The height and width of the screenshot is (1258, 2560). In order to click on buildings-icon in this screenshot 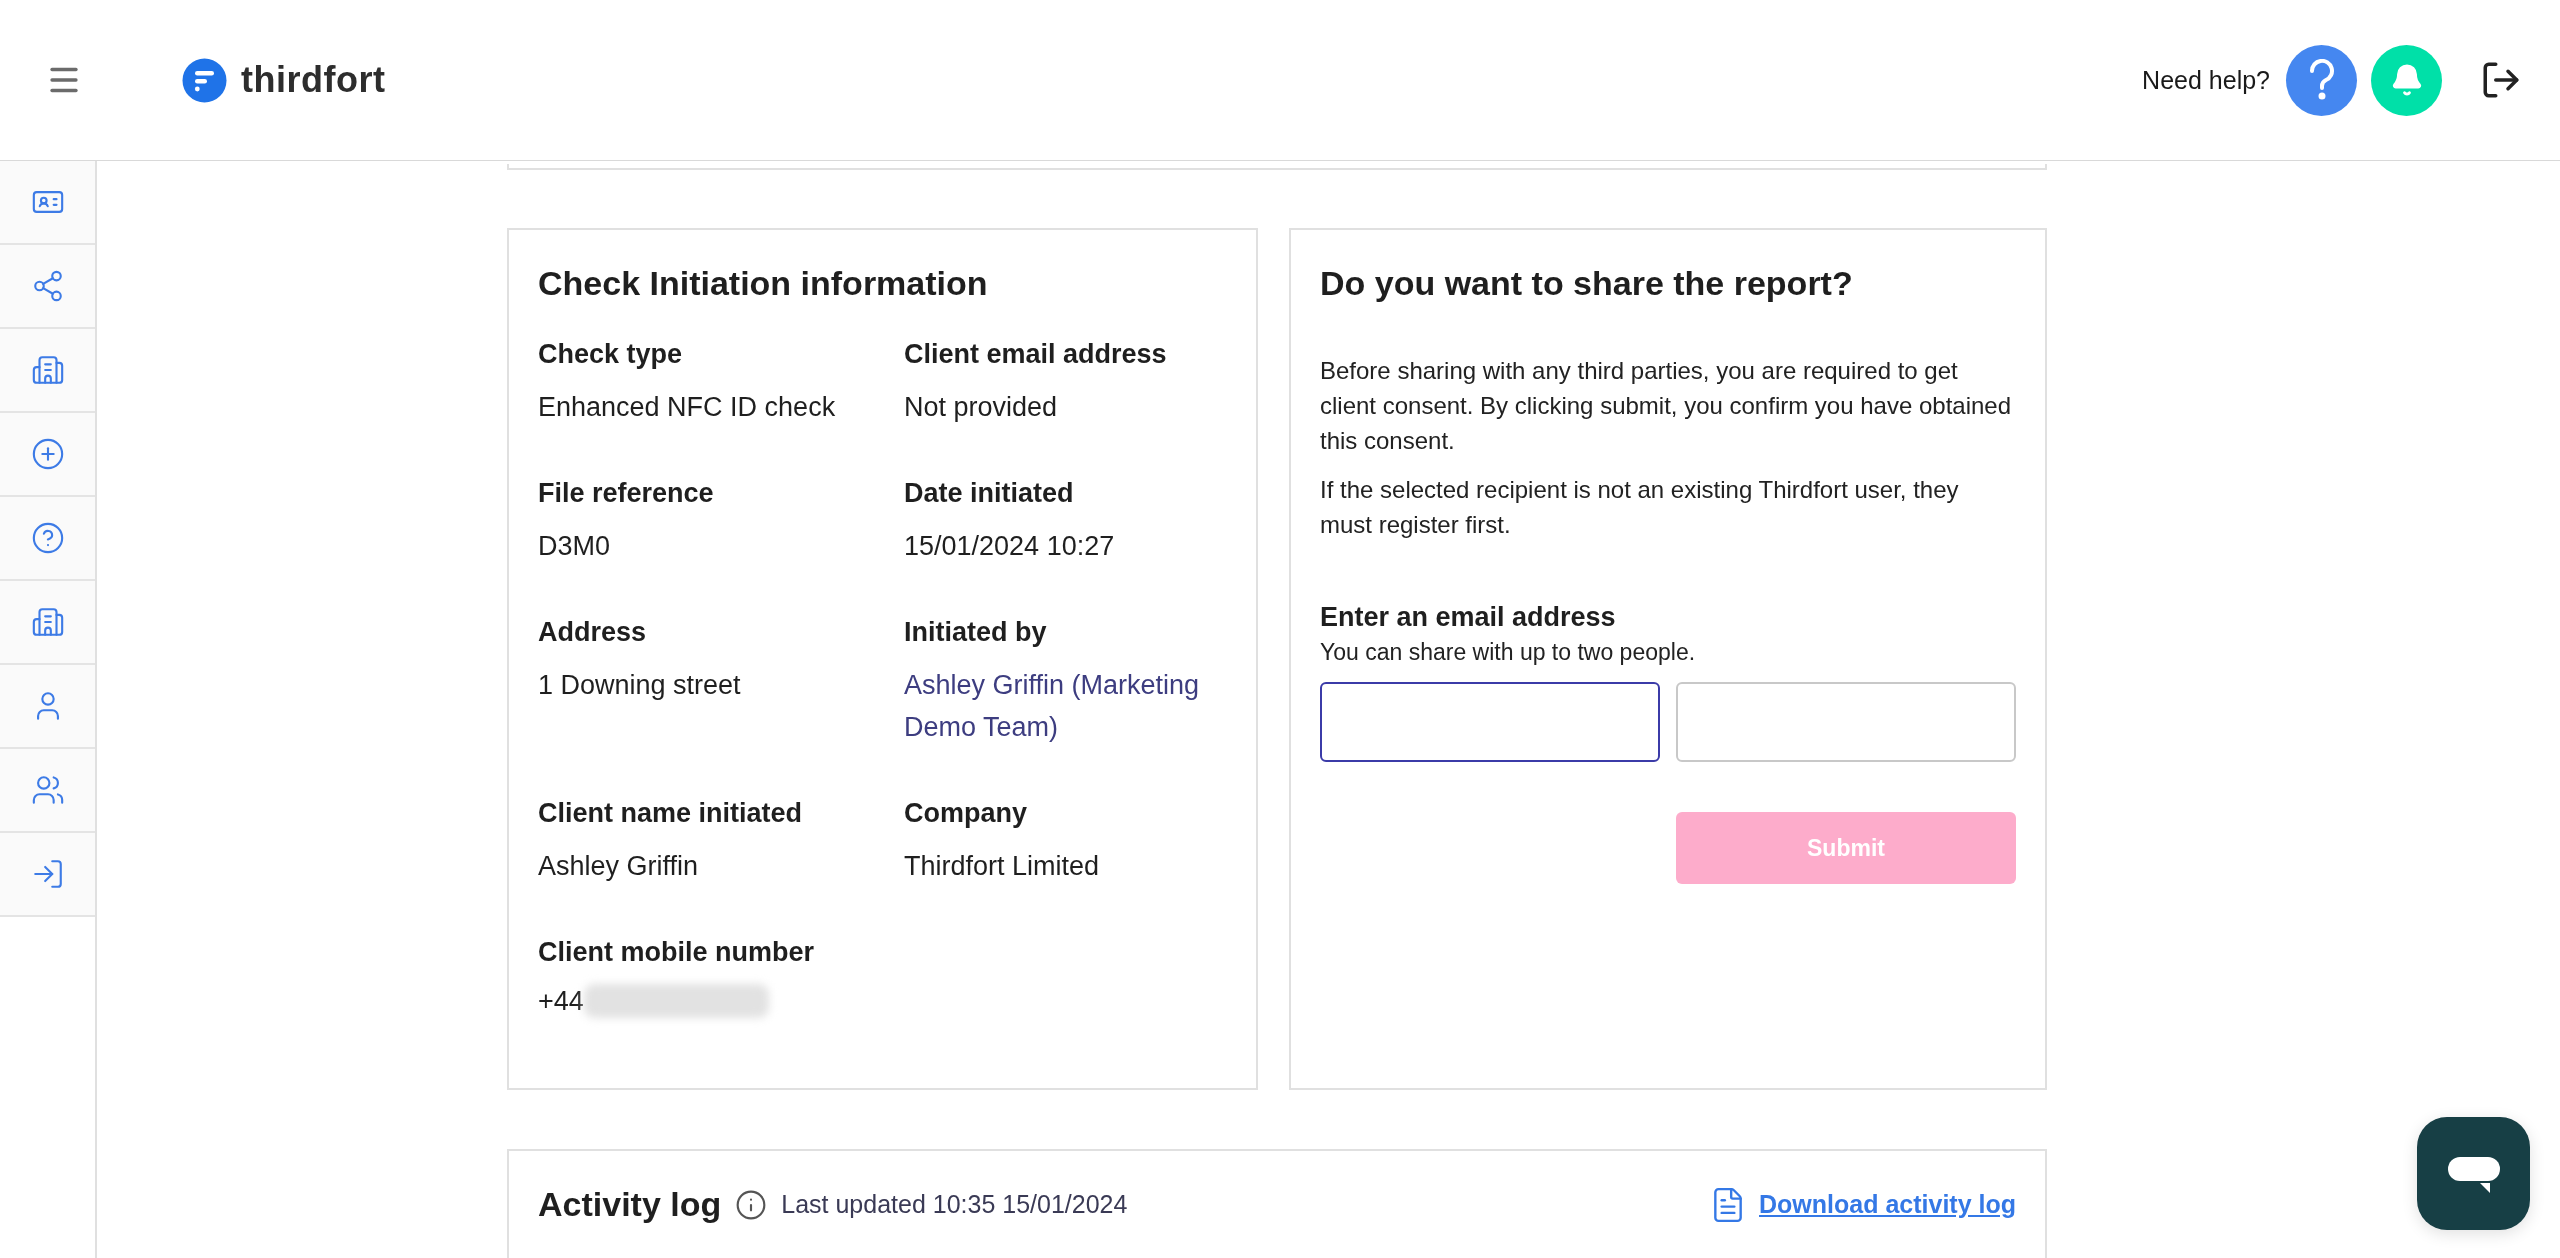, I will do `click(47, 371)`.